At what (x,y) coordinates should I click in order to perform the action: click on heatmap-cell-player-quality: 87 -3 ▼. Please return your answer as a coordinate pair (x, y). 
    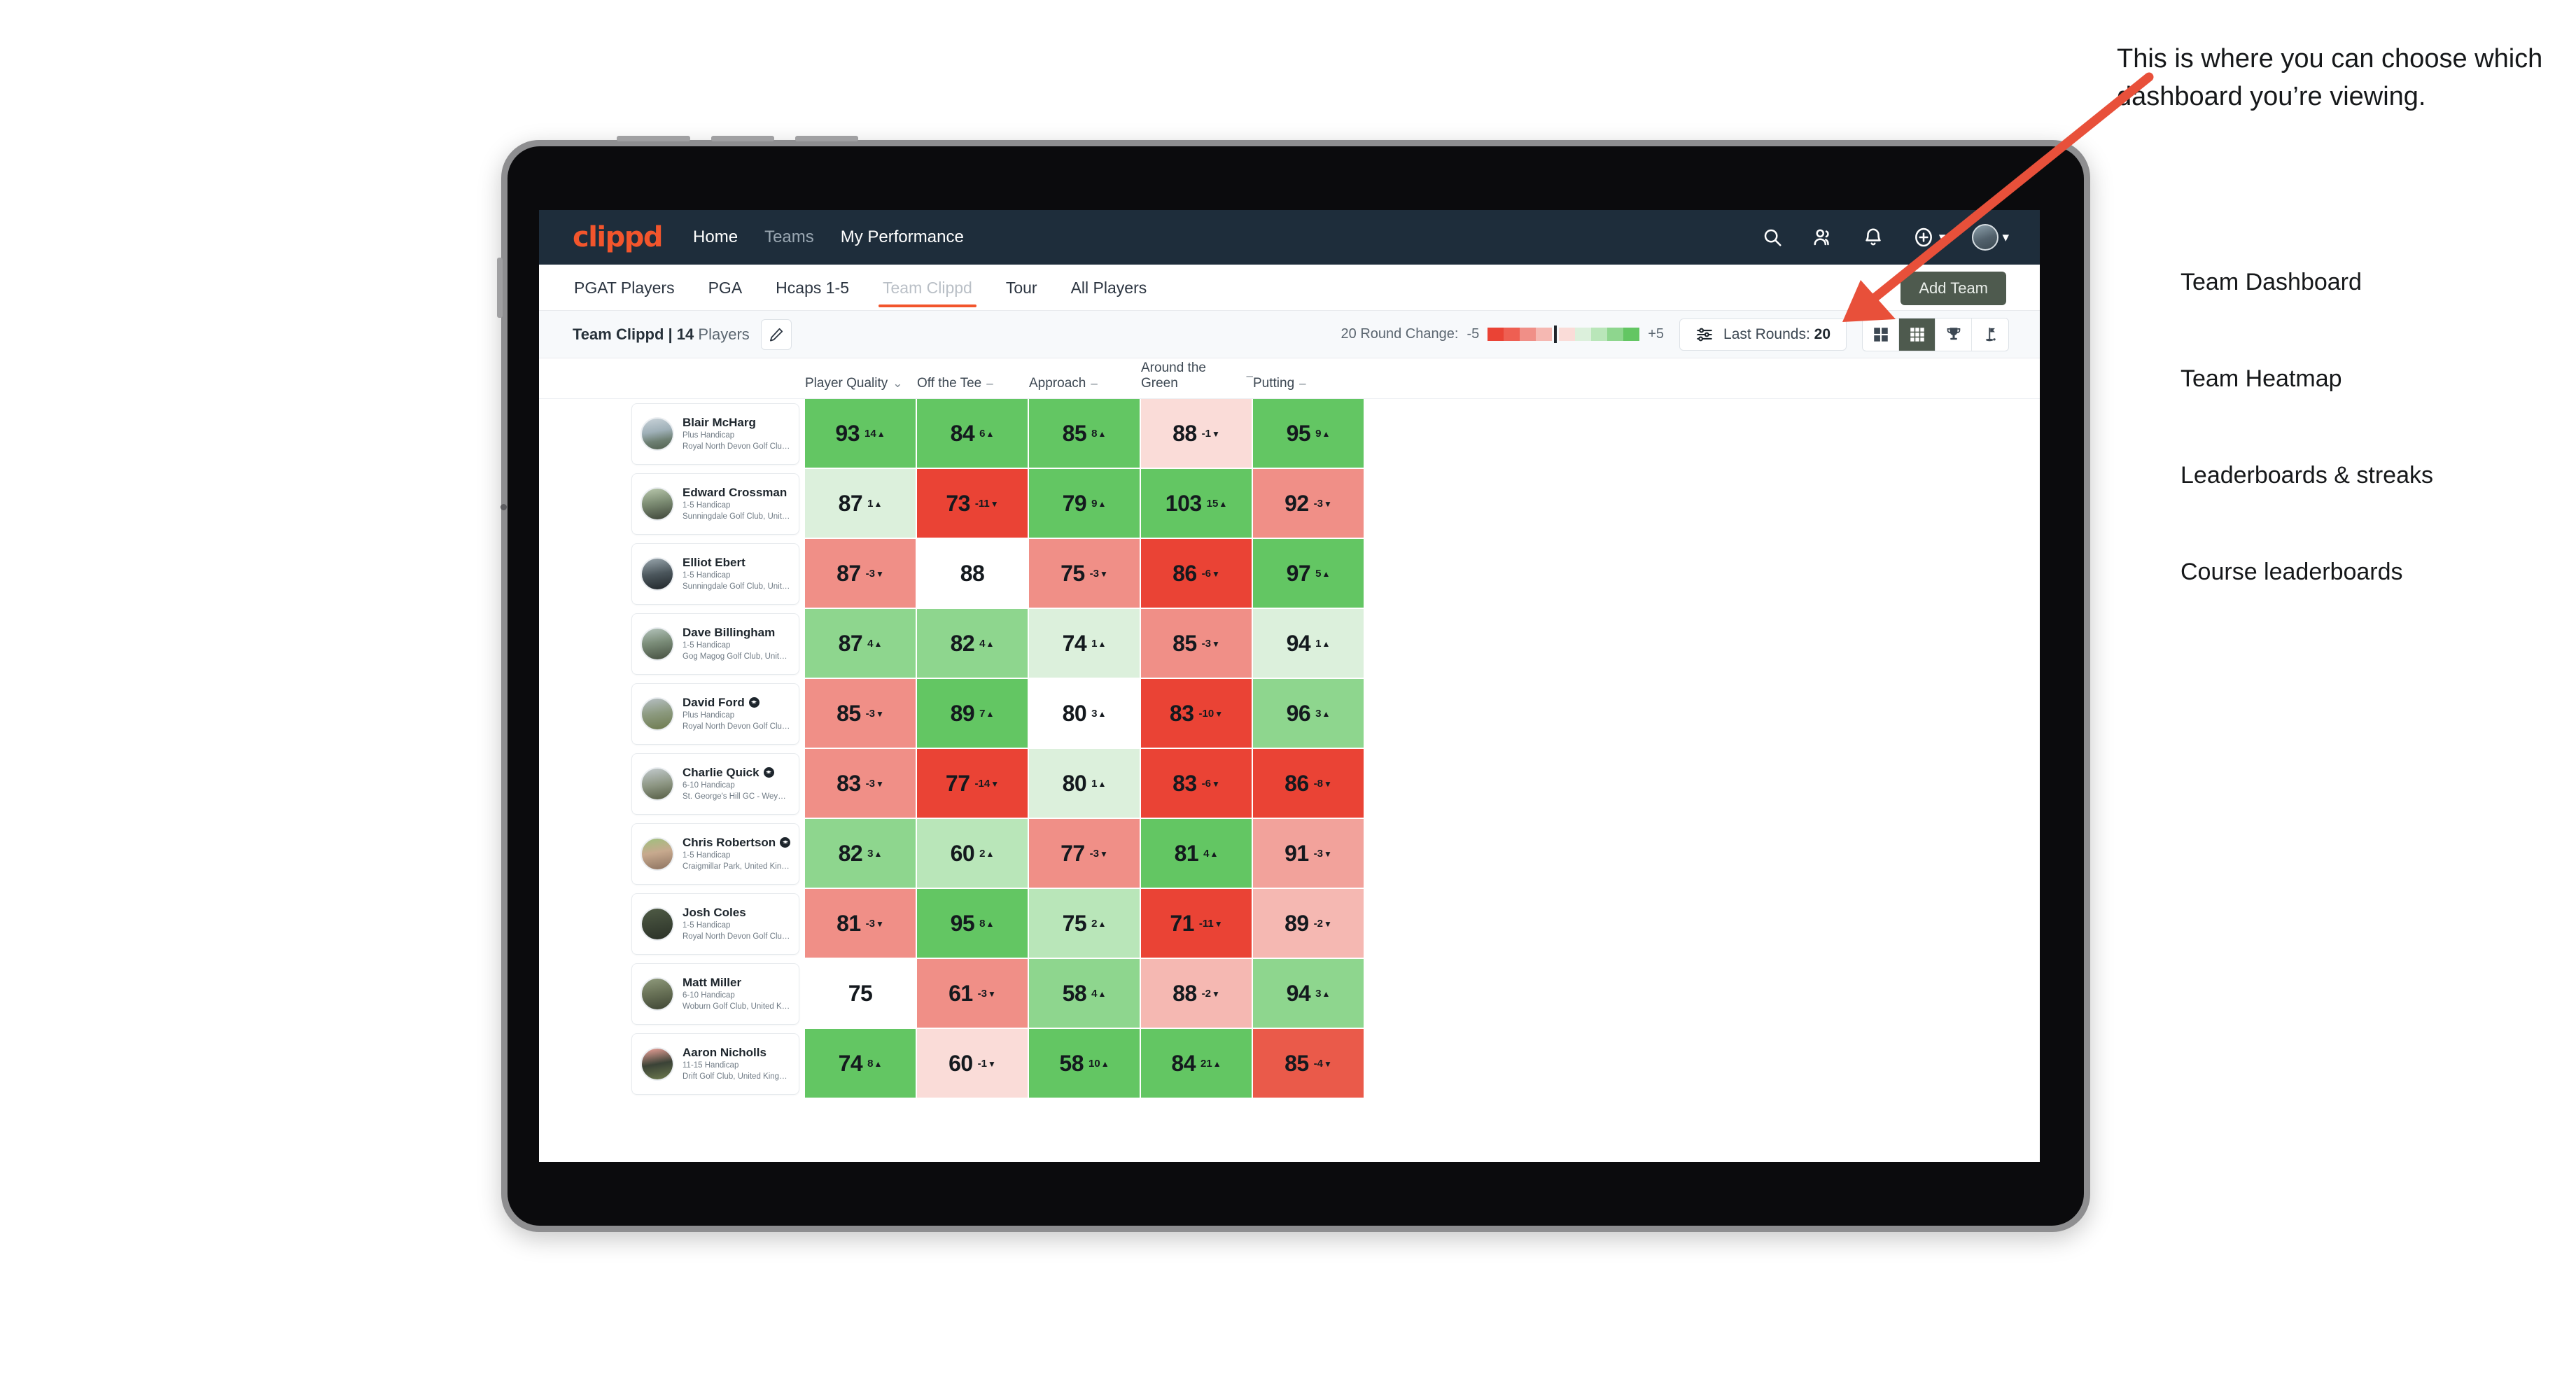
    Looking at the image, I should click on (860, 573).